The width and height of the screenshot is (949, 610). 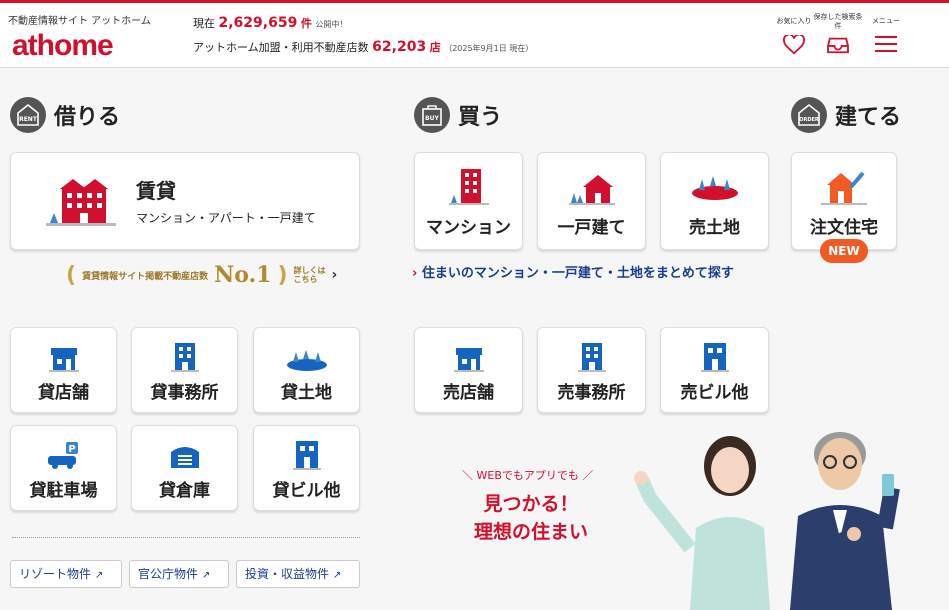 What do you see at coordinates (809, 120) in the screenshot?
I see `svg-text: ORDER` at bounding box center [809, 120].